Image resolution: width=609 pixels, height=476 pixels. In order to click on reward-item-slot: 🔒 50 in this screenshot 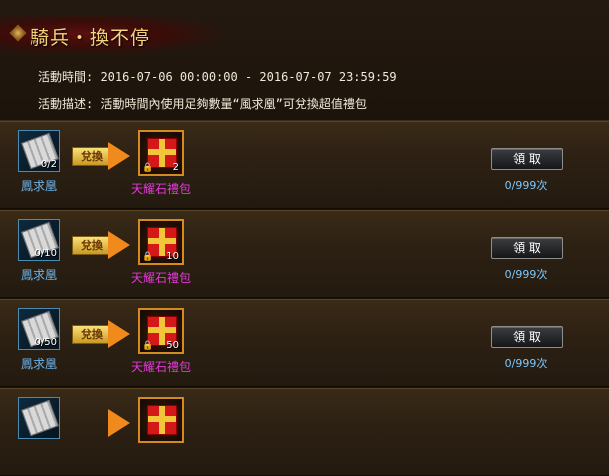, I will do `click(161, 331)`.